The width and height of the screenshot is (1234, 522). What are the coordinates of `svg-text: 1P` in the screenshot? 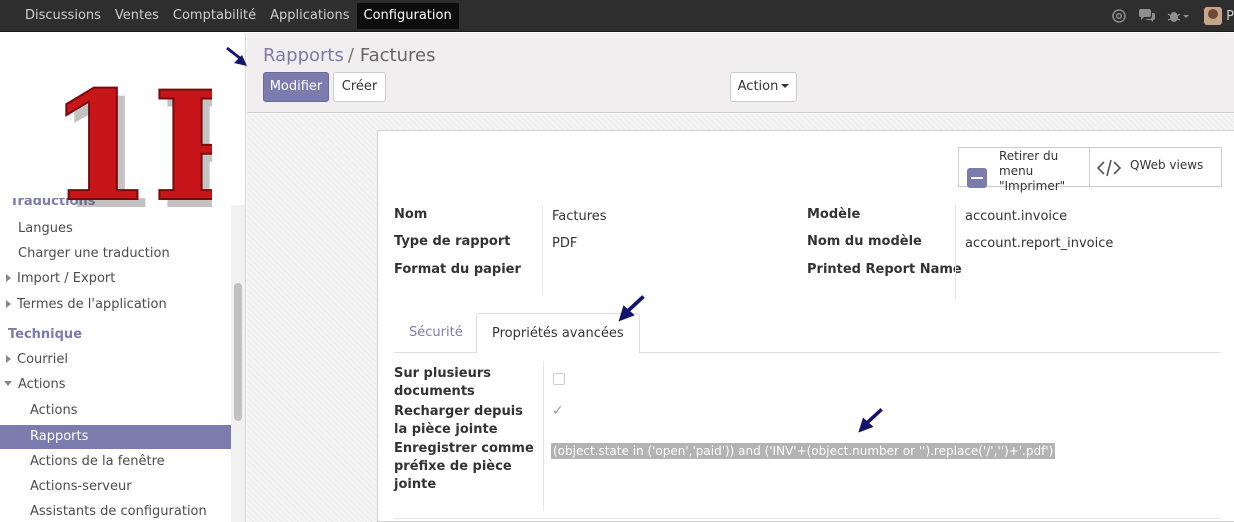 It's located at (130, 141).